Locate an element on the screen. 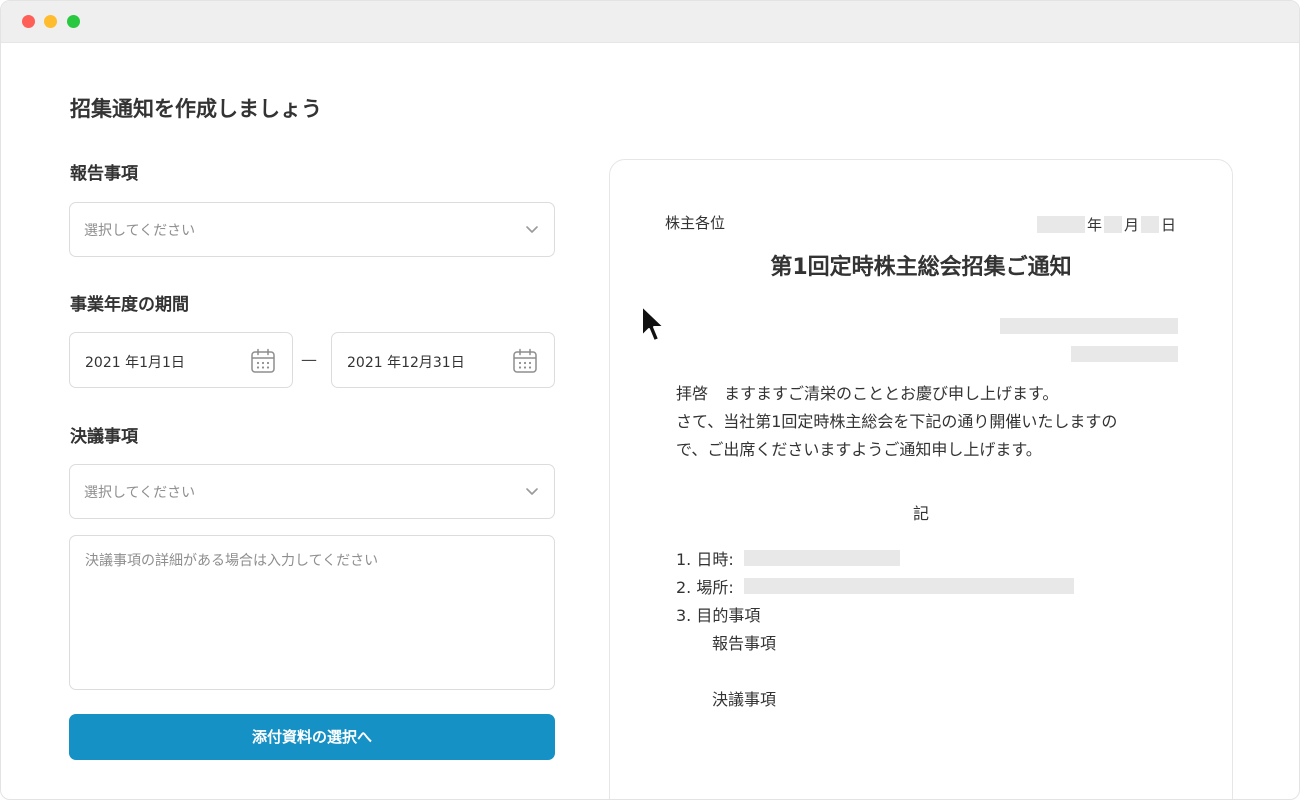 The image size is (1300, 800). datetime-item: 1. 日時: is located at coordinates (788, 558).